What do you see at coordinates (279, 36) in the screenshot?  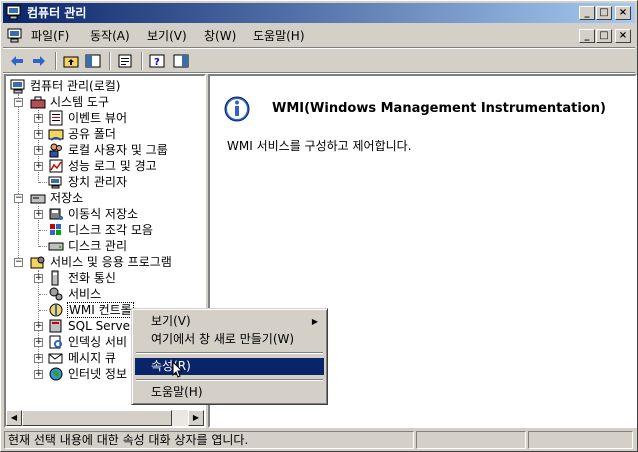 I see `menu-help: 도움말(H)` at bounding box center [279, 36].